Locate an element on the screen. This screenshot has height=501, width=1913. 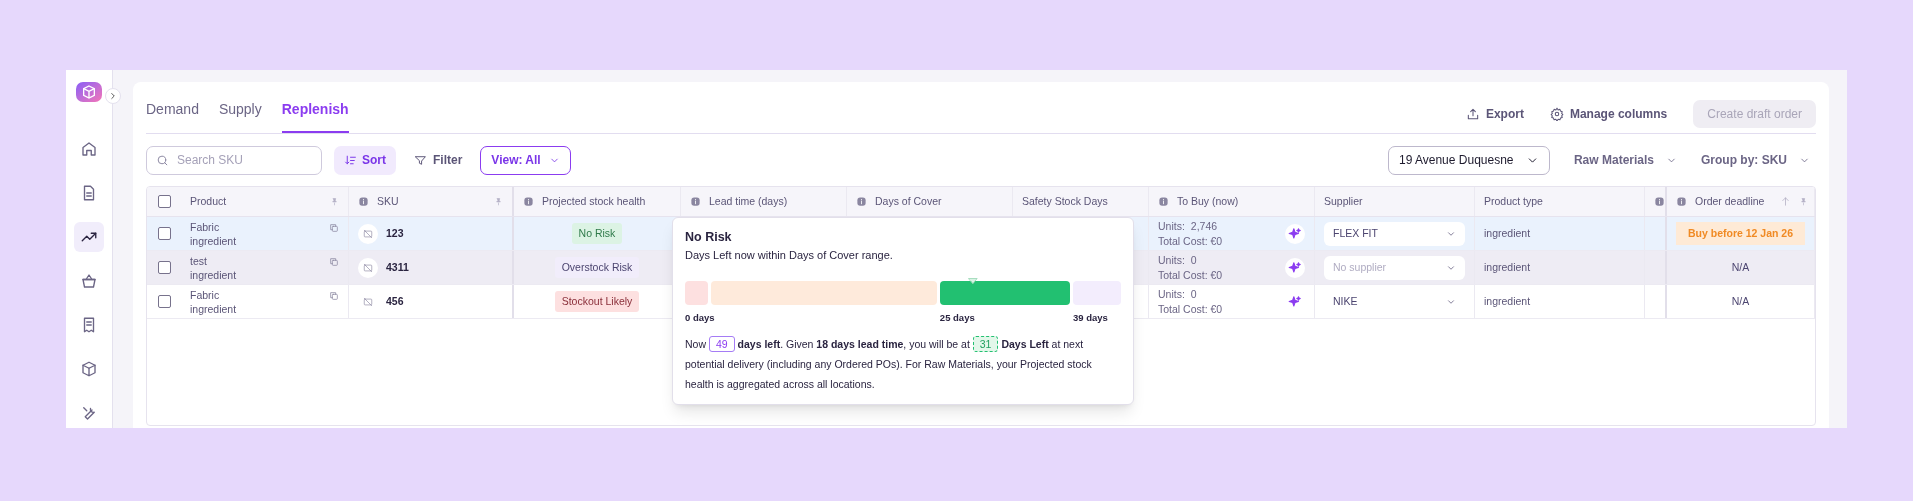
search-icon is located at coordinates (162, 160).